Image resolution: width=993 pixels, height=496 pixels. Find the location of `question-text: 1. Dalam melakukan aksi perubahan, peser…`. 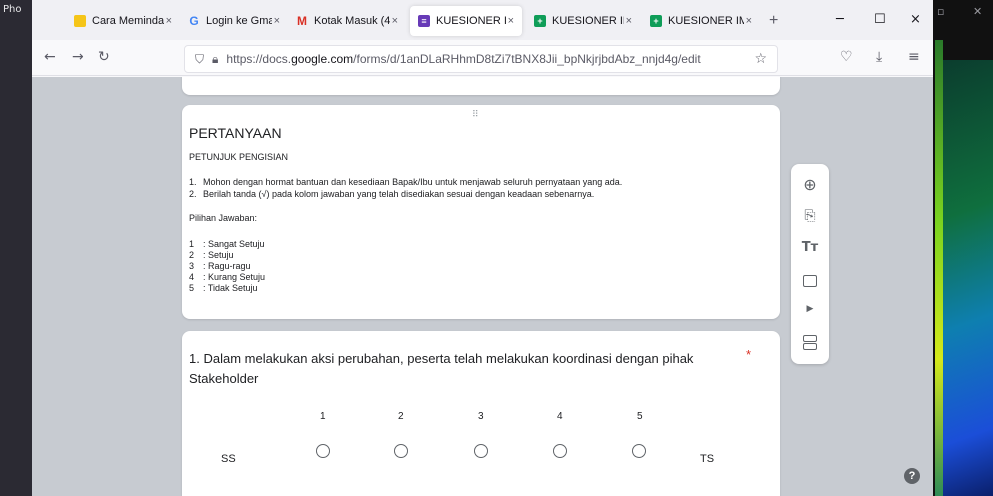

question-text: 1. Dalam melakukan aksi perubahan, peser… is located at coordinates (454, 369).